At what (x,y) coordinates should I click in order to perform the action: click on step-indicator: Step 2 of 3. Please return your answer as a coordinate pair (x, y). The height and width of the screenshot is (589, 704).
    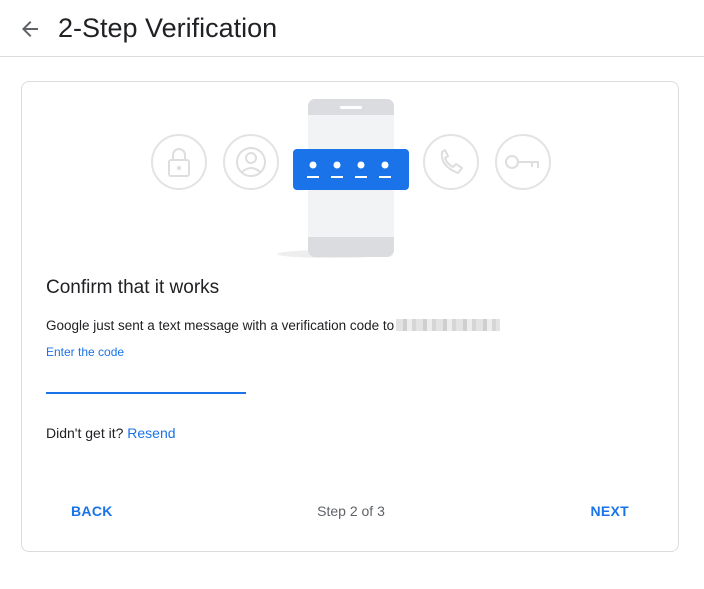
    Looking at the image, I should click on (351, 511).